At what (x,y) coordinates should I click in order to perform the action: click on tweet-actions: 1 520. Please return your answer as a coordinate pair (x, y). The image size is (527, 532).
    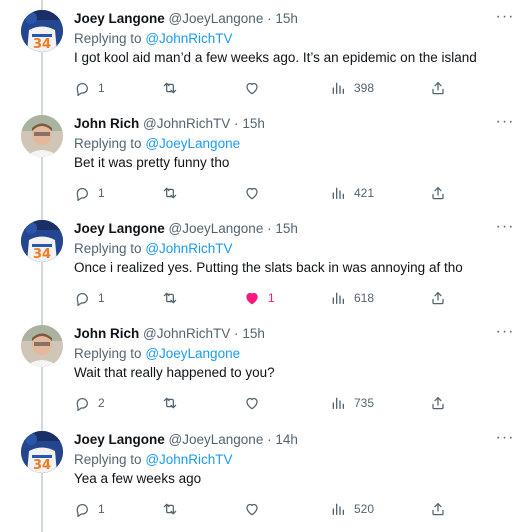
    Looking at the image, I should click on (264, 509).